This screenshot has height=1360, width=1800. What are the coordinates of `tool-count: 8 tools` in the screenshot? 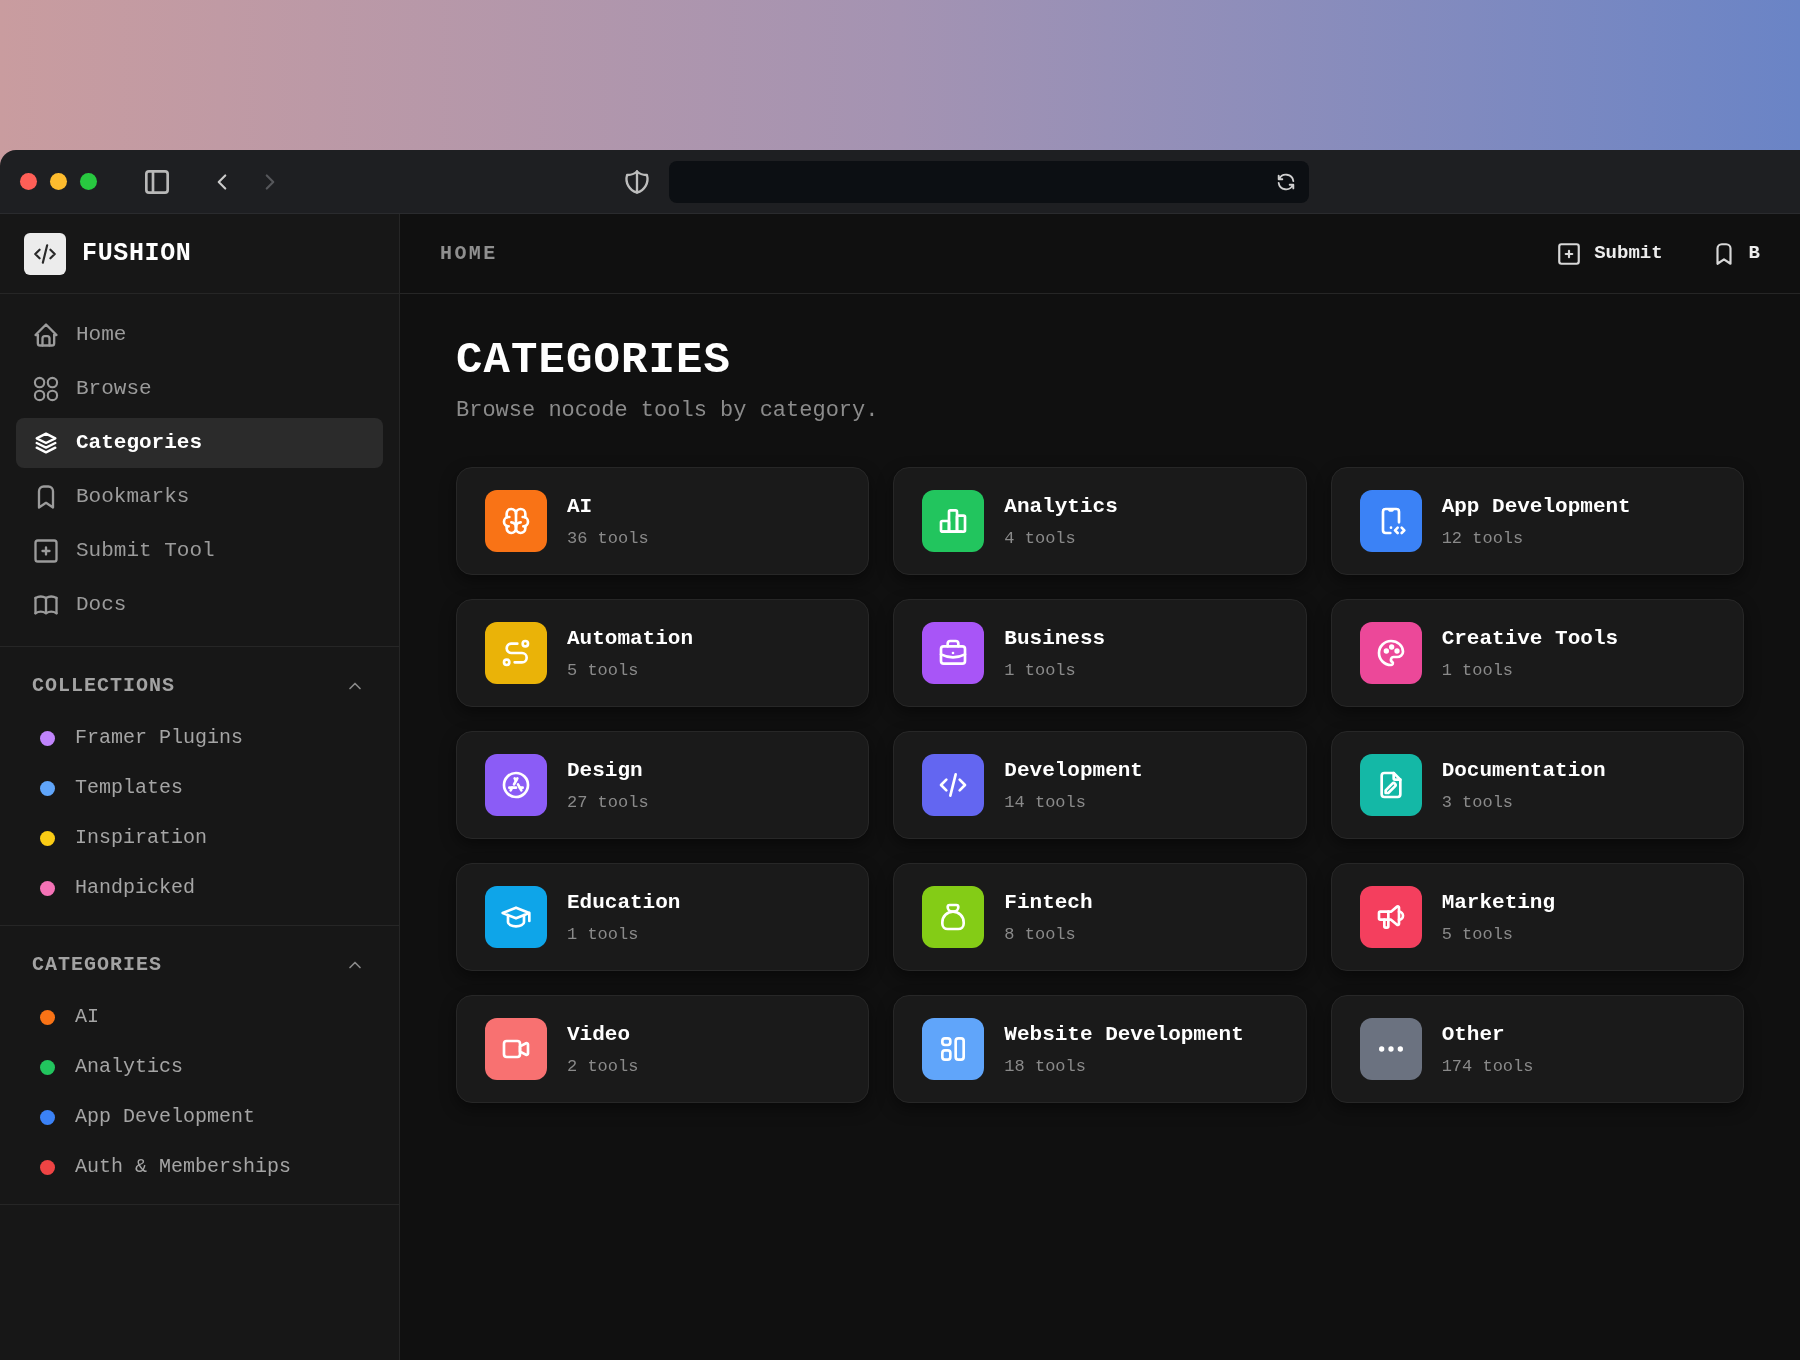 It's located at (1040, 935).